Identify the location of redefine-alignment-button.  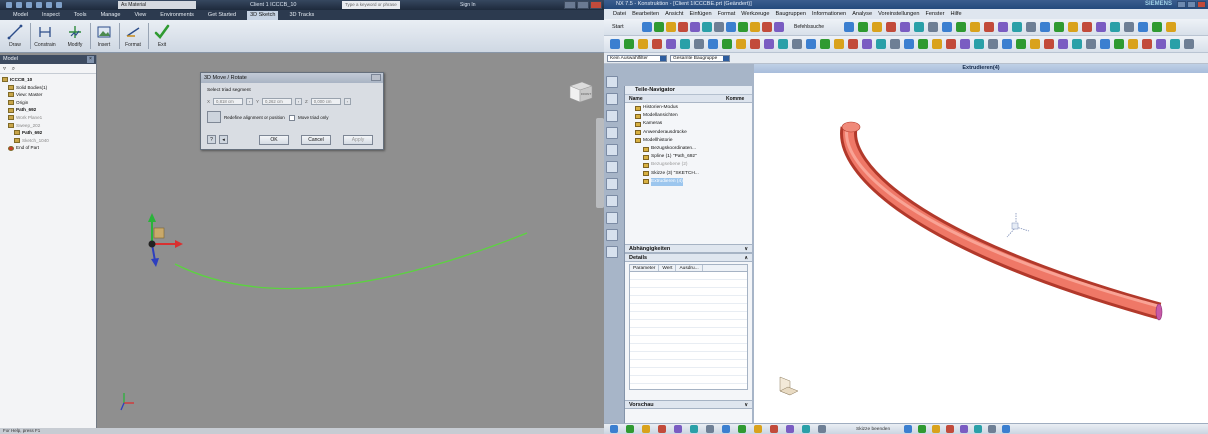
(214, 117).